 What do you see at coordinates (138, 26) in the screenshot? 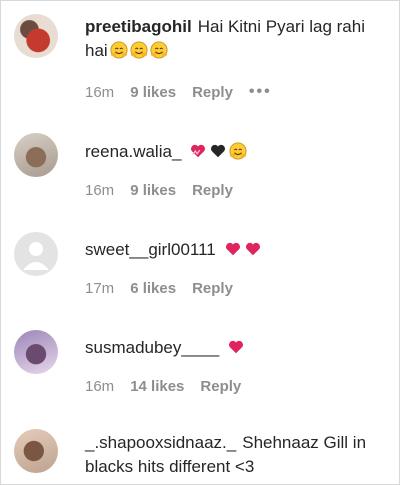
I see `comment-username: preetibagohil` at bounding box center [138, 26].